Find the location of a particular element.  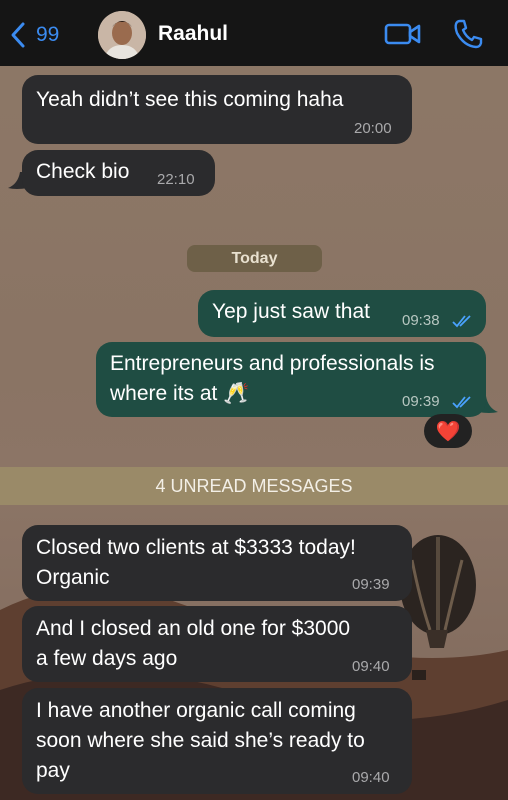

video-camera-icon is located at coordinates (403, 34).